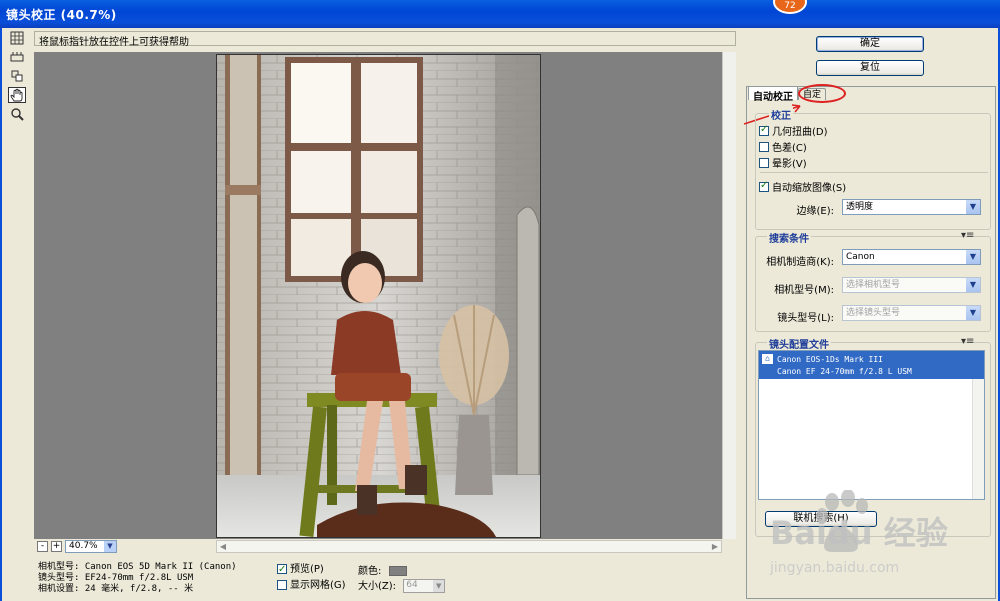 The image size is (1000, 601). I want to click on move-grid-icon, so click(17, 76).